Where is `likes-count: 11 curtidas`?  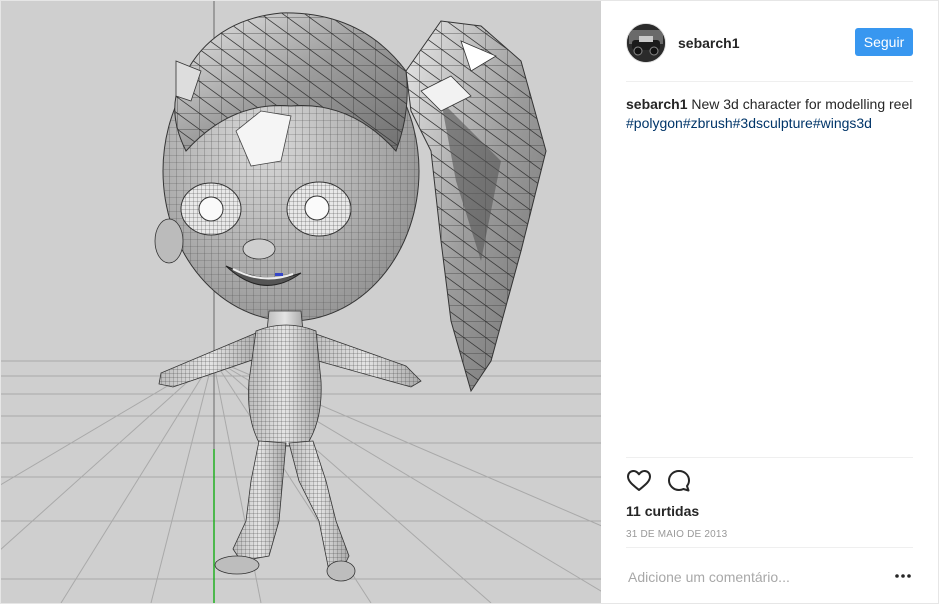
likes-count: 11 curtidas is located at coordinates (662, 511).